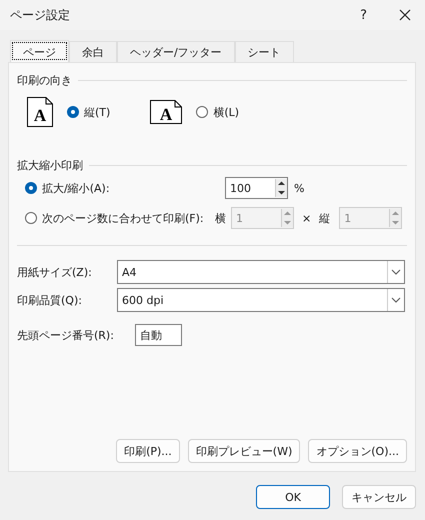 This screenshot has width=425, height=520. Describe the element at coordinates (264, 51) in the screenshot. I see `tab: シート` at that location.